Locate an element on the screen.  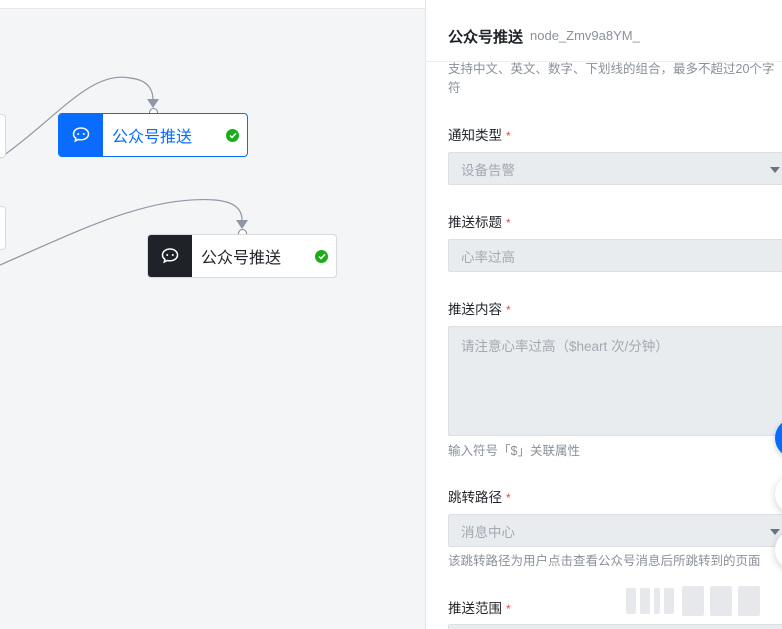
push-content-hint: 输入符号「$」关联属性 is located at coordinates (514, 451).